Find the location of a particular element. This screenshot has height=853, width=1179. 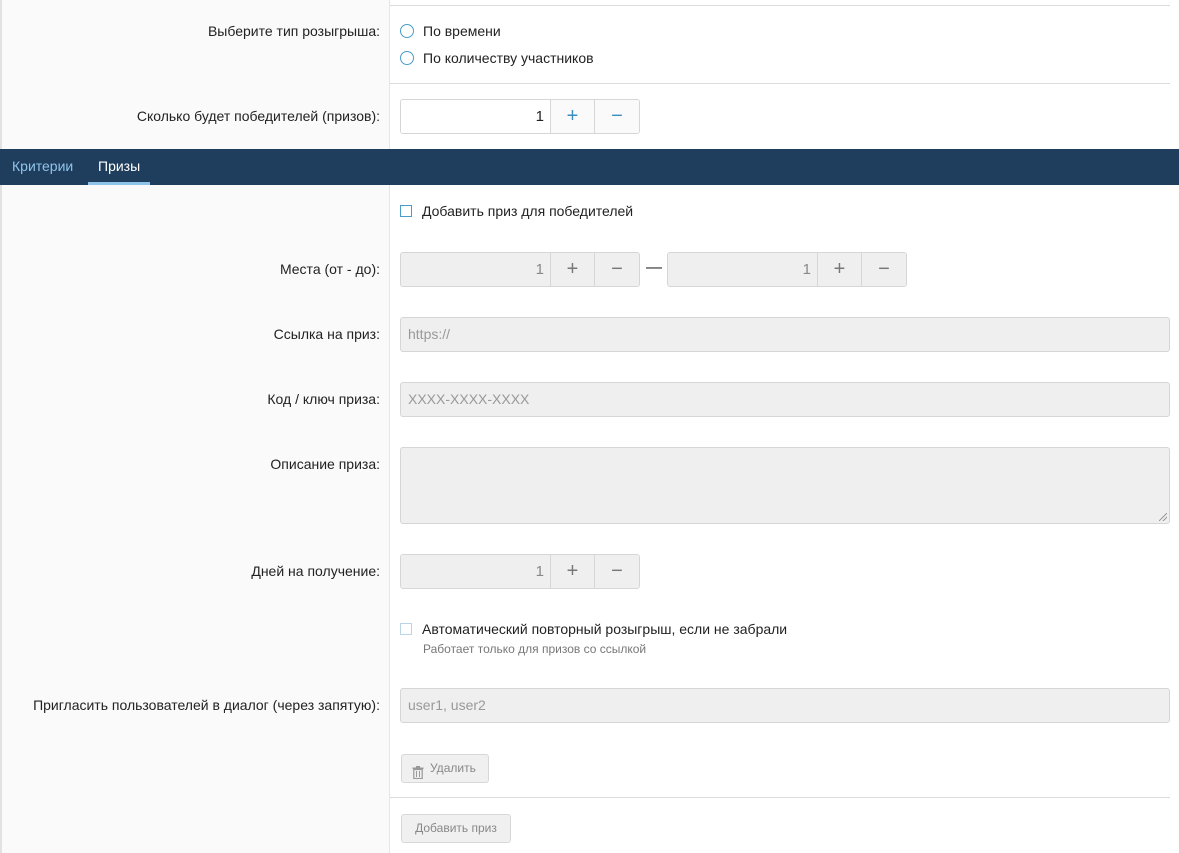

radio-by-time: По времени is located at coordinates (450, 31).